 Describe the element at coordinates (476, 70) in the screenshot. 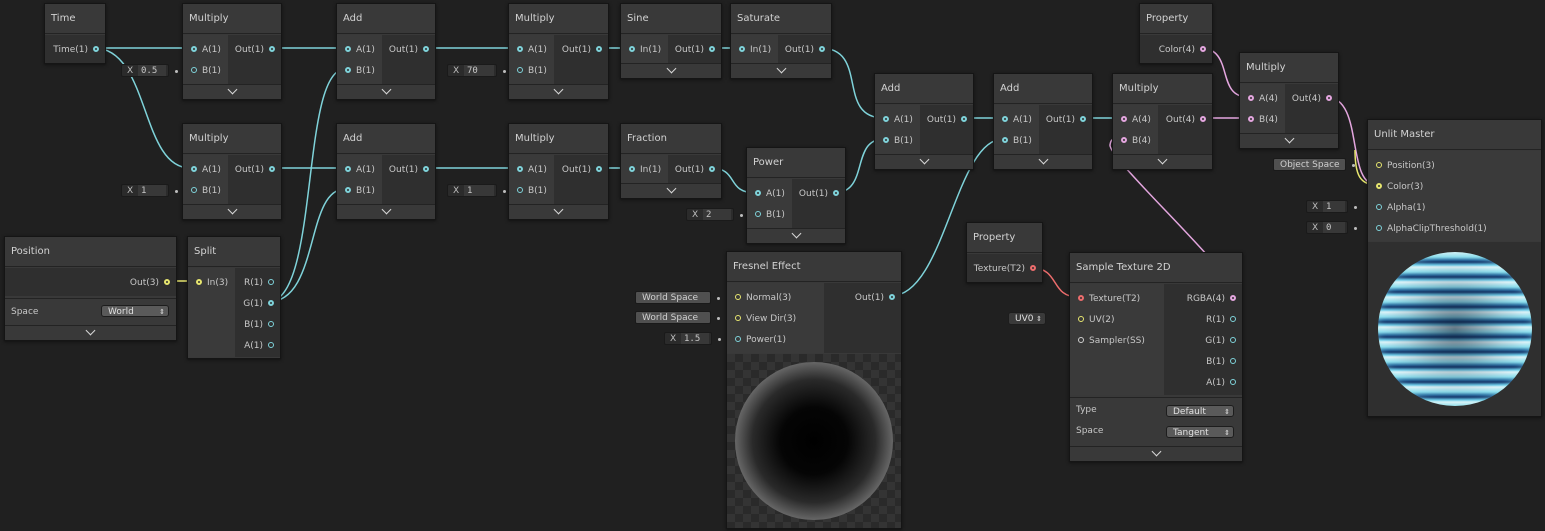

I see `mul2-b-field: X 70` at that location.